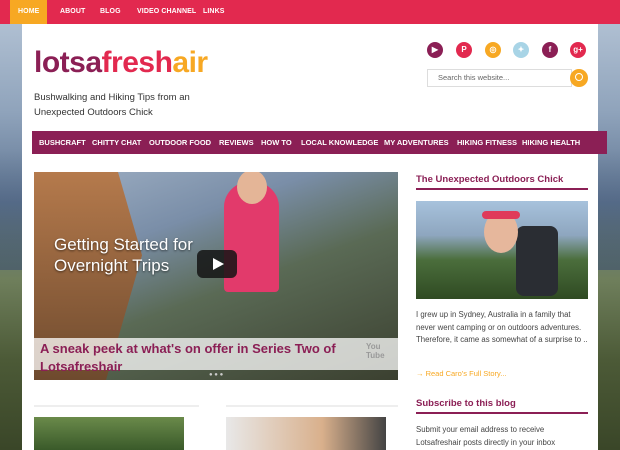 The image size is (620, 450). What do you see at coordinates (276, 142) in the screenshot?
I see `nav-how-to: HOW TO` at bounding box center [276, 142].